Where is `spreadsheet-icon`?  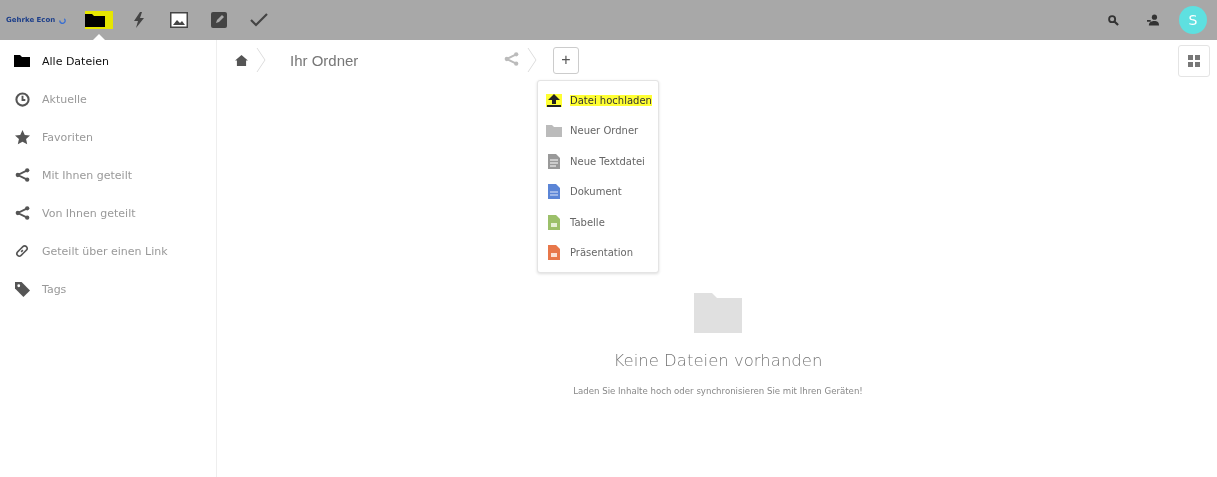
spreadsheet-icon is located at coordinates (554, 222).